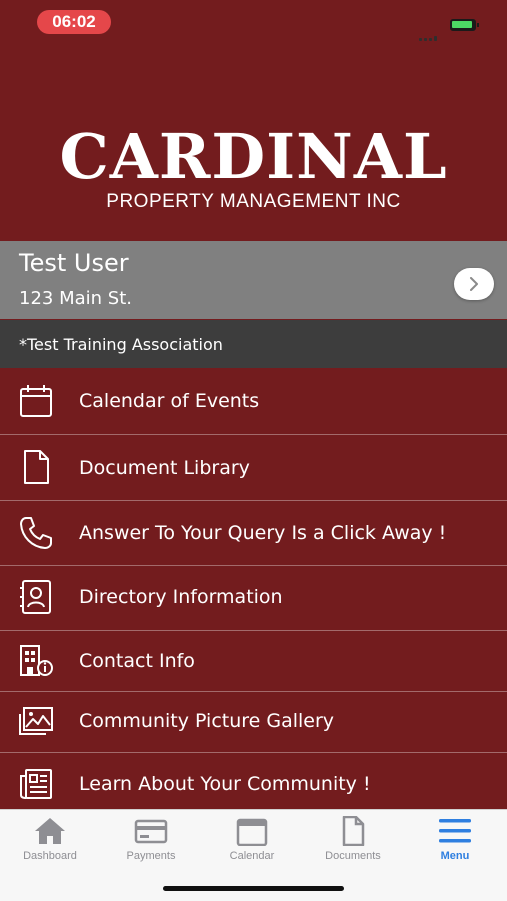 This screenshot has height=901, width=507. I want to click on tab-dashboard: Dashboard, so click(50, 840).